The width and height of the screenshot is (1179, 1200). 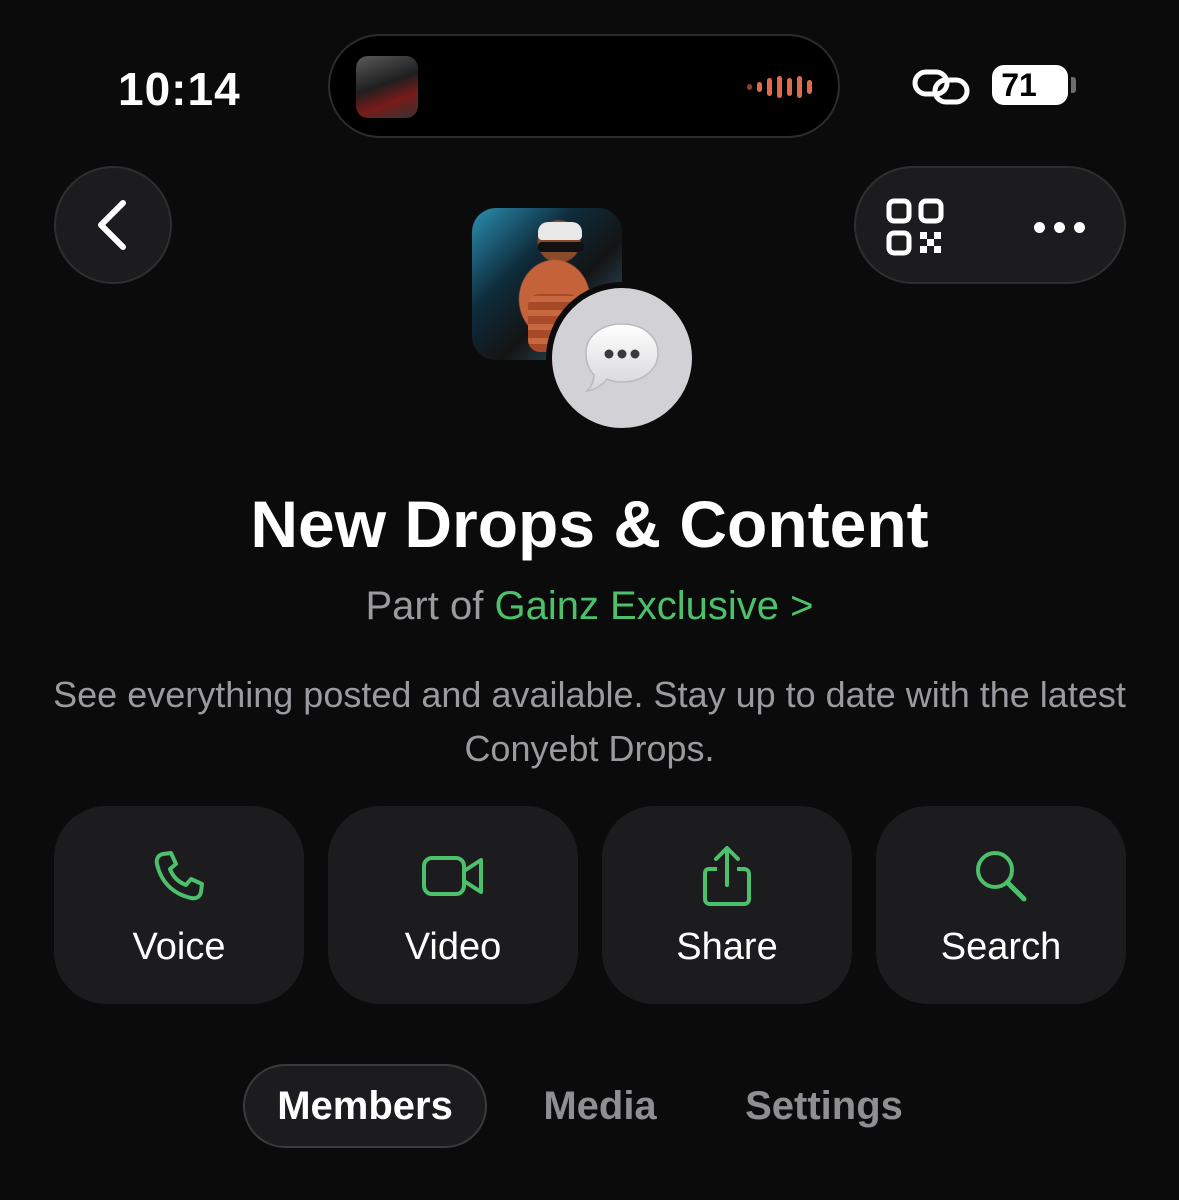 I want to click on battery-level: 71, so click(x=1019, y=84).